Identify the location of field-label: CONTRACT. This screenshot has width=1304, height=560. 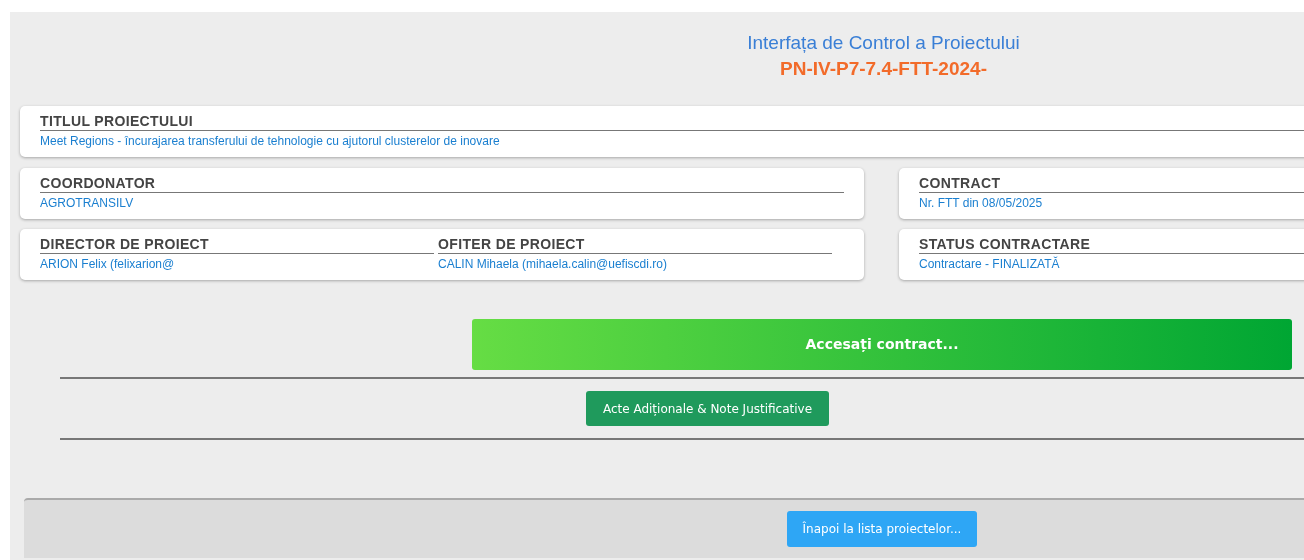
(1111, 184).